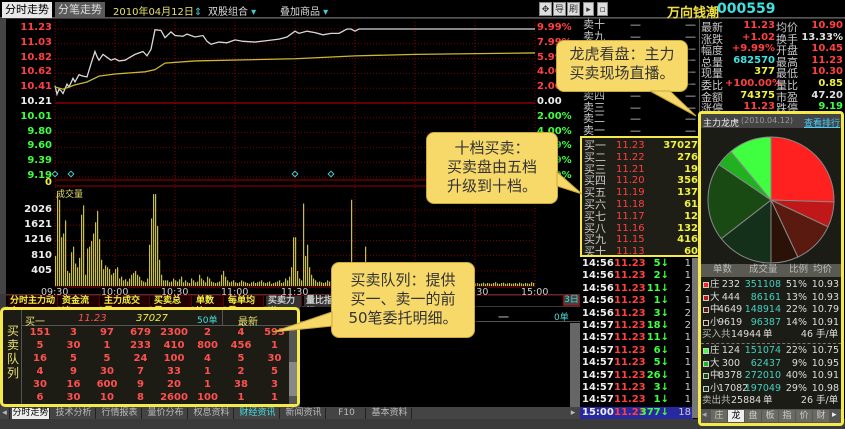  Describe the element at coordinates (33, 306) in the screenshot. I see `indicator-tab: 分时主力动向` at that location.